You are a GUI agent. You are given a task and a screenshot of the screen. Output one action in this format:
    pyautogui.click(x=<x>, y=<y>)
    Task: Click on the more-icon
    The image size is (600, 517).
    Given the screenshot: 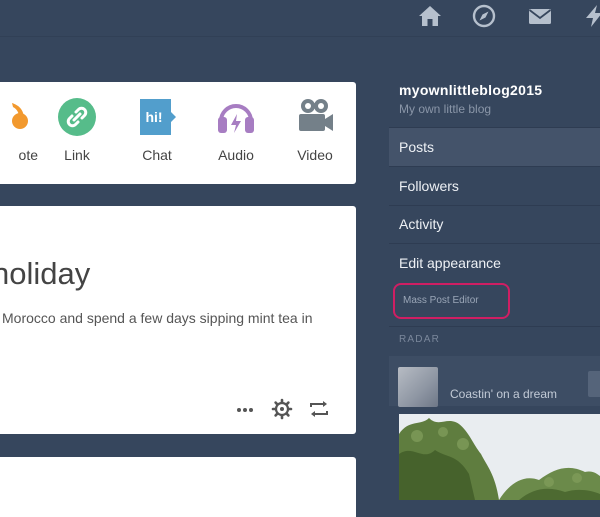 What is the action you would take?
    pyautogui.click(x=245, y=409)
    